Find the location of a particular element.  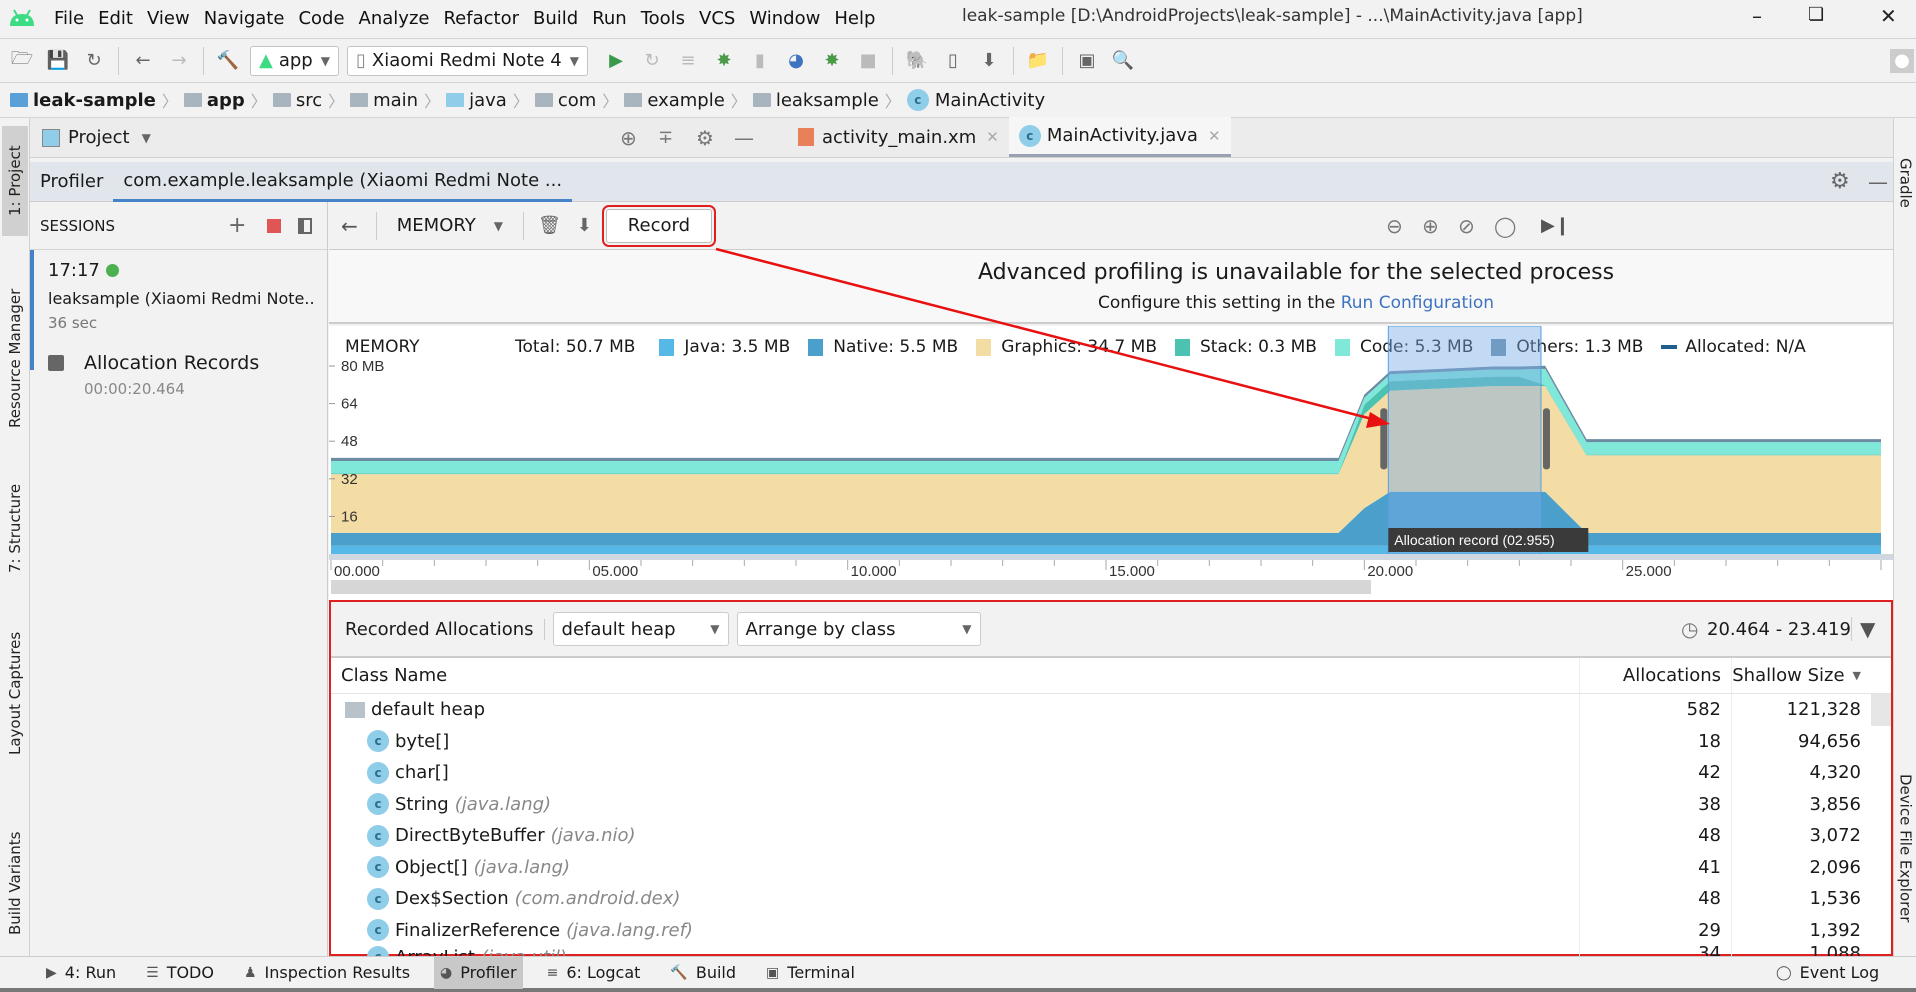

table-row: default heap 582 121,328 is located at coordinates (1111, 710).